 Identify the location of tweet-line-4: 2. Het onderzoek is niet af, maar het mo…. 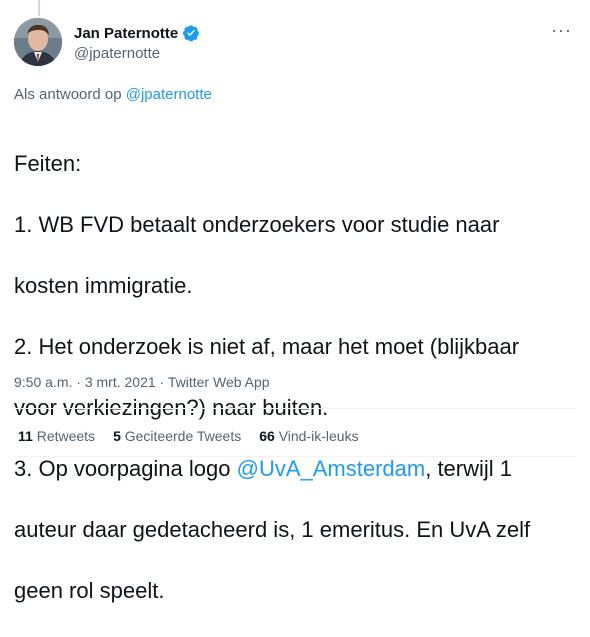
(267, 346).